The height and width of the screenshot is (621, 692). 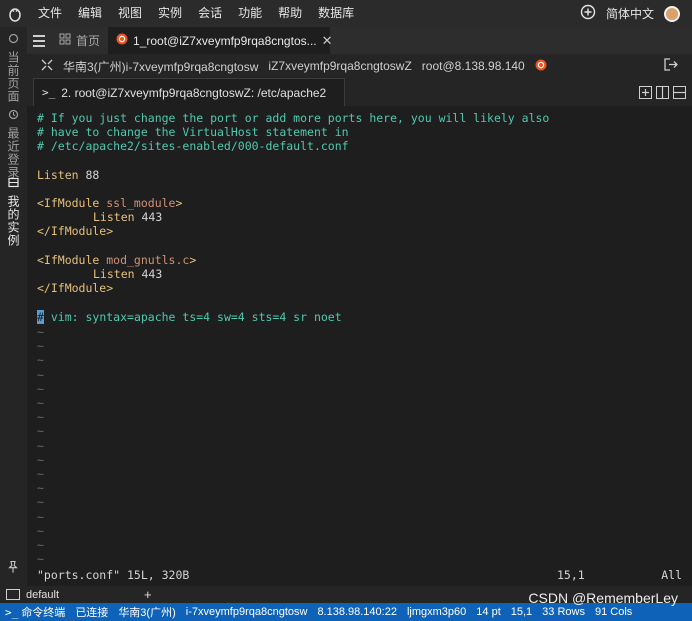 I want to click on menu-view: 视图, so click(x=130, y=13).